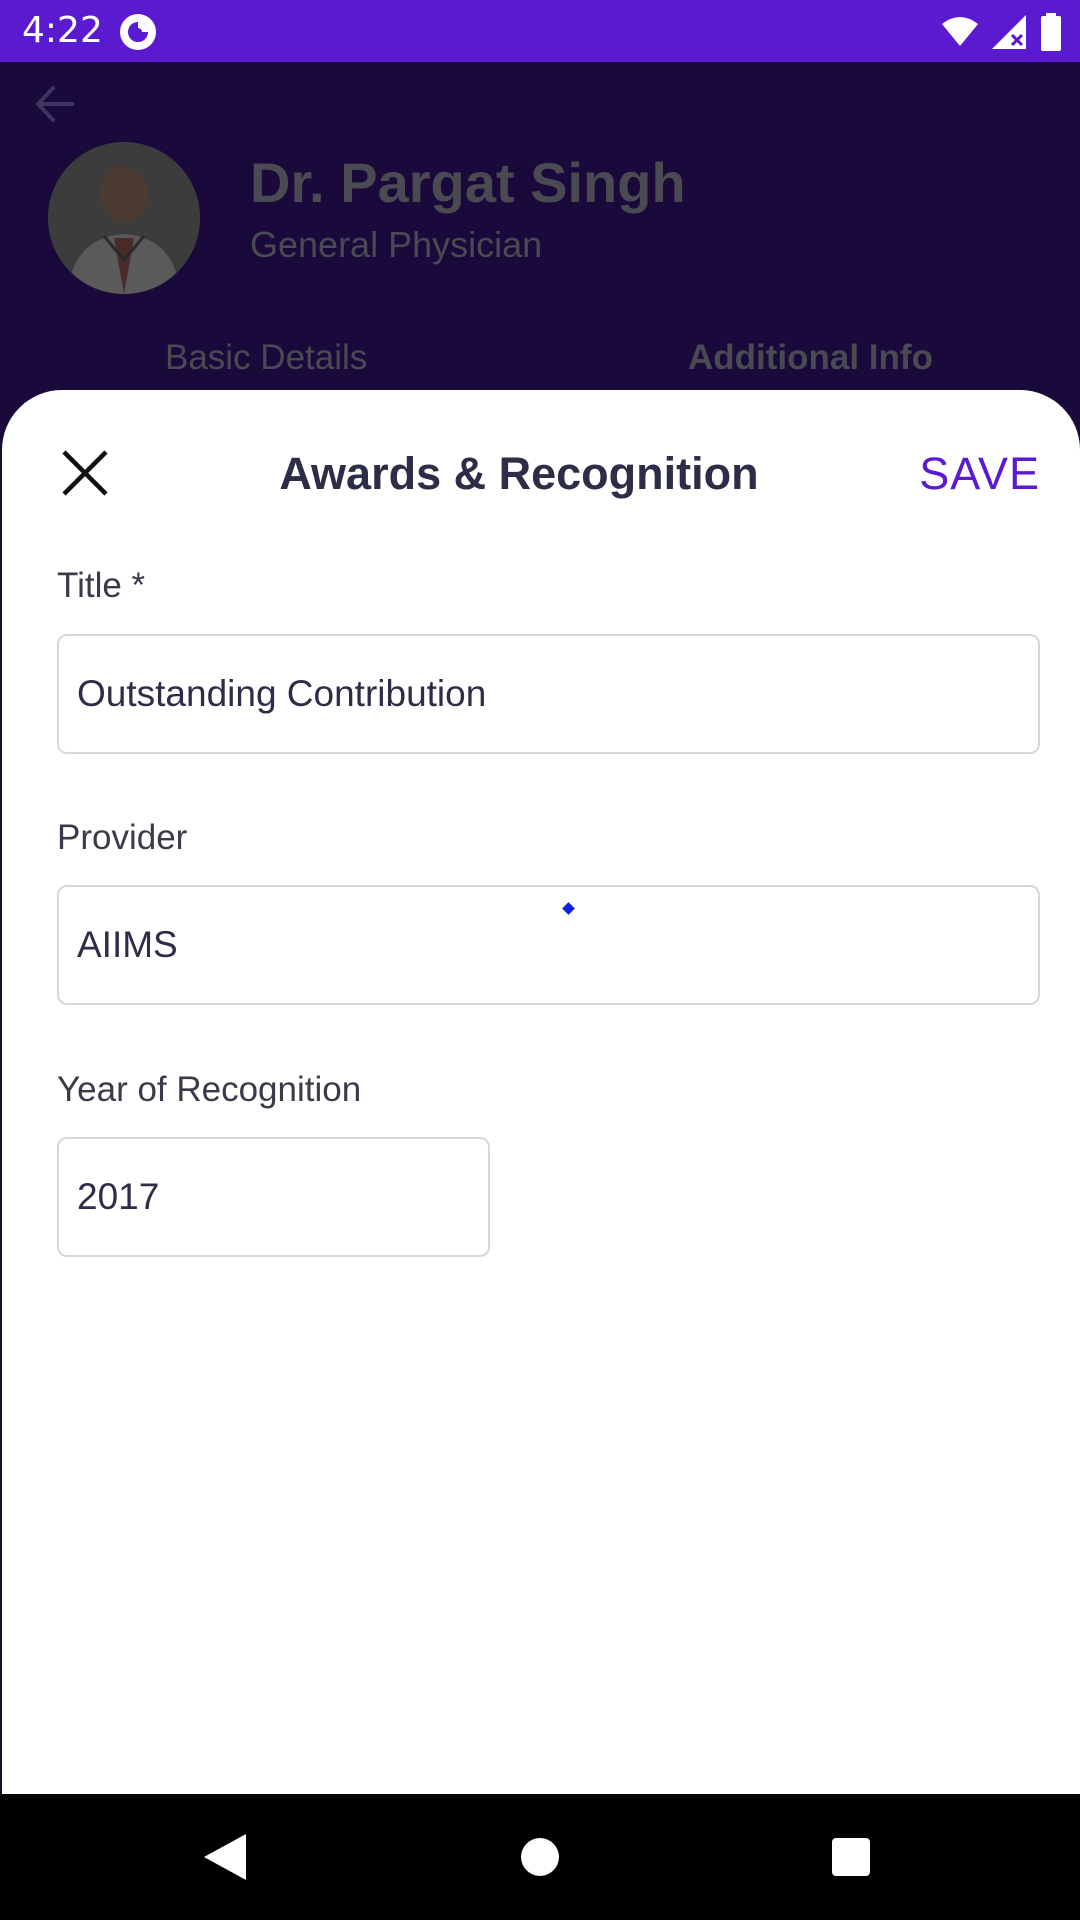 The image size is (1080, 1920). Describe the element at coordinates (62, 30) in the screenshot. I see `status-time: 4:22` at that location.